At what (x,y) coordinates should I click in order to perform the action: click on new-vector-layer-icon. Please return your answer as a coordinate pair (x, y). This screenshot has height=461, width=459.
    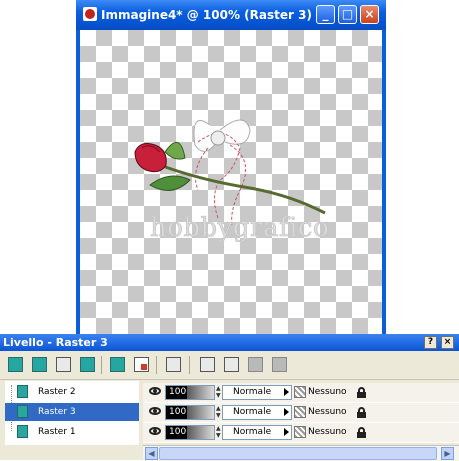
    Looking at the image, I should click on (39, 364).